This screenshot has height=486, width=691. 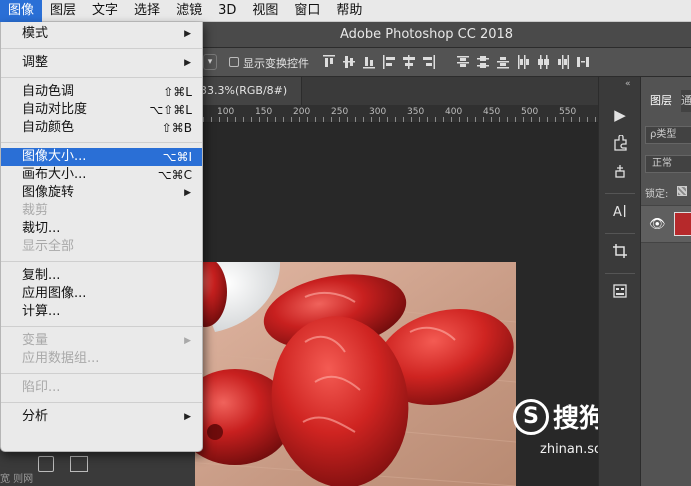 I want to click on distribute-vcenter-icon, so click(x=483, y=62).